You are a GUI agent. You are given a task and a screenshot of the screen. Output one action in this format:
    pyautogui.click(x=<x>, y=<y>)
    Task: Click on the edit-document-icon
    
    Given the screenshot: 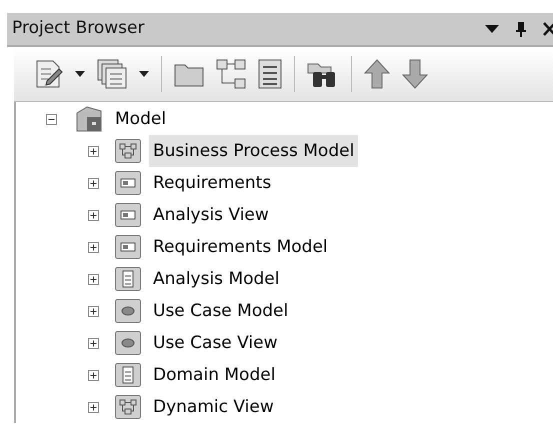 What is the action you would take?
    pyautogui.click(x=49, y=74)
    